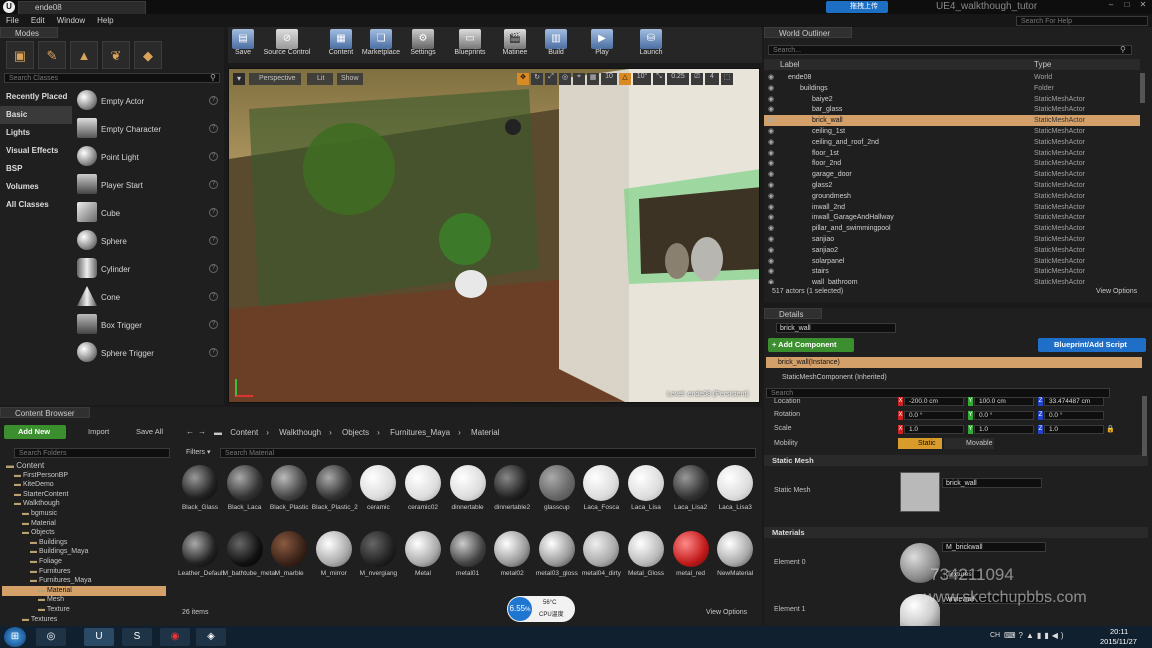 Image resolution: width=1152 pixels, height=648 pixels. Describe the element at coordinates (148, 185) in the screenshot. I see `place-item-player-start: Player Start?` at that location.